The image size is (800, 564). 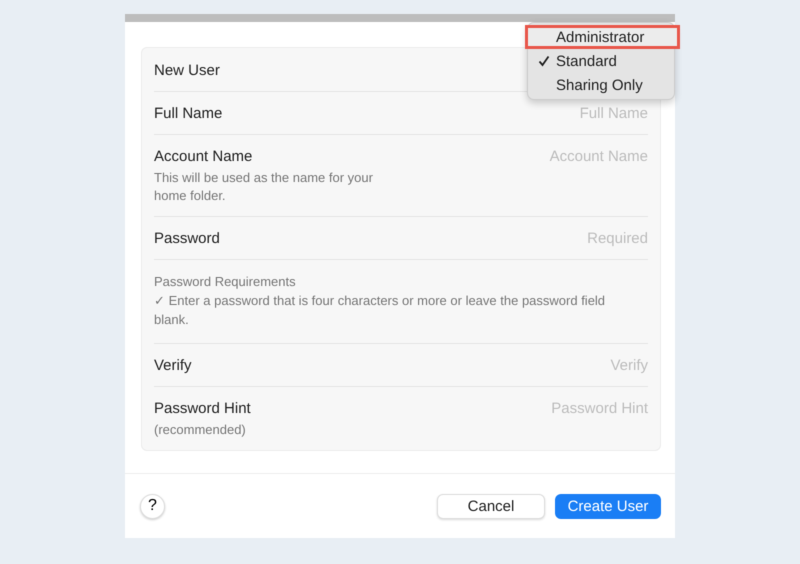 What do you see at coordinates (203, 408) in the screenshot?
I see `field-label: Password Hint` at bounding box center [203, 408].